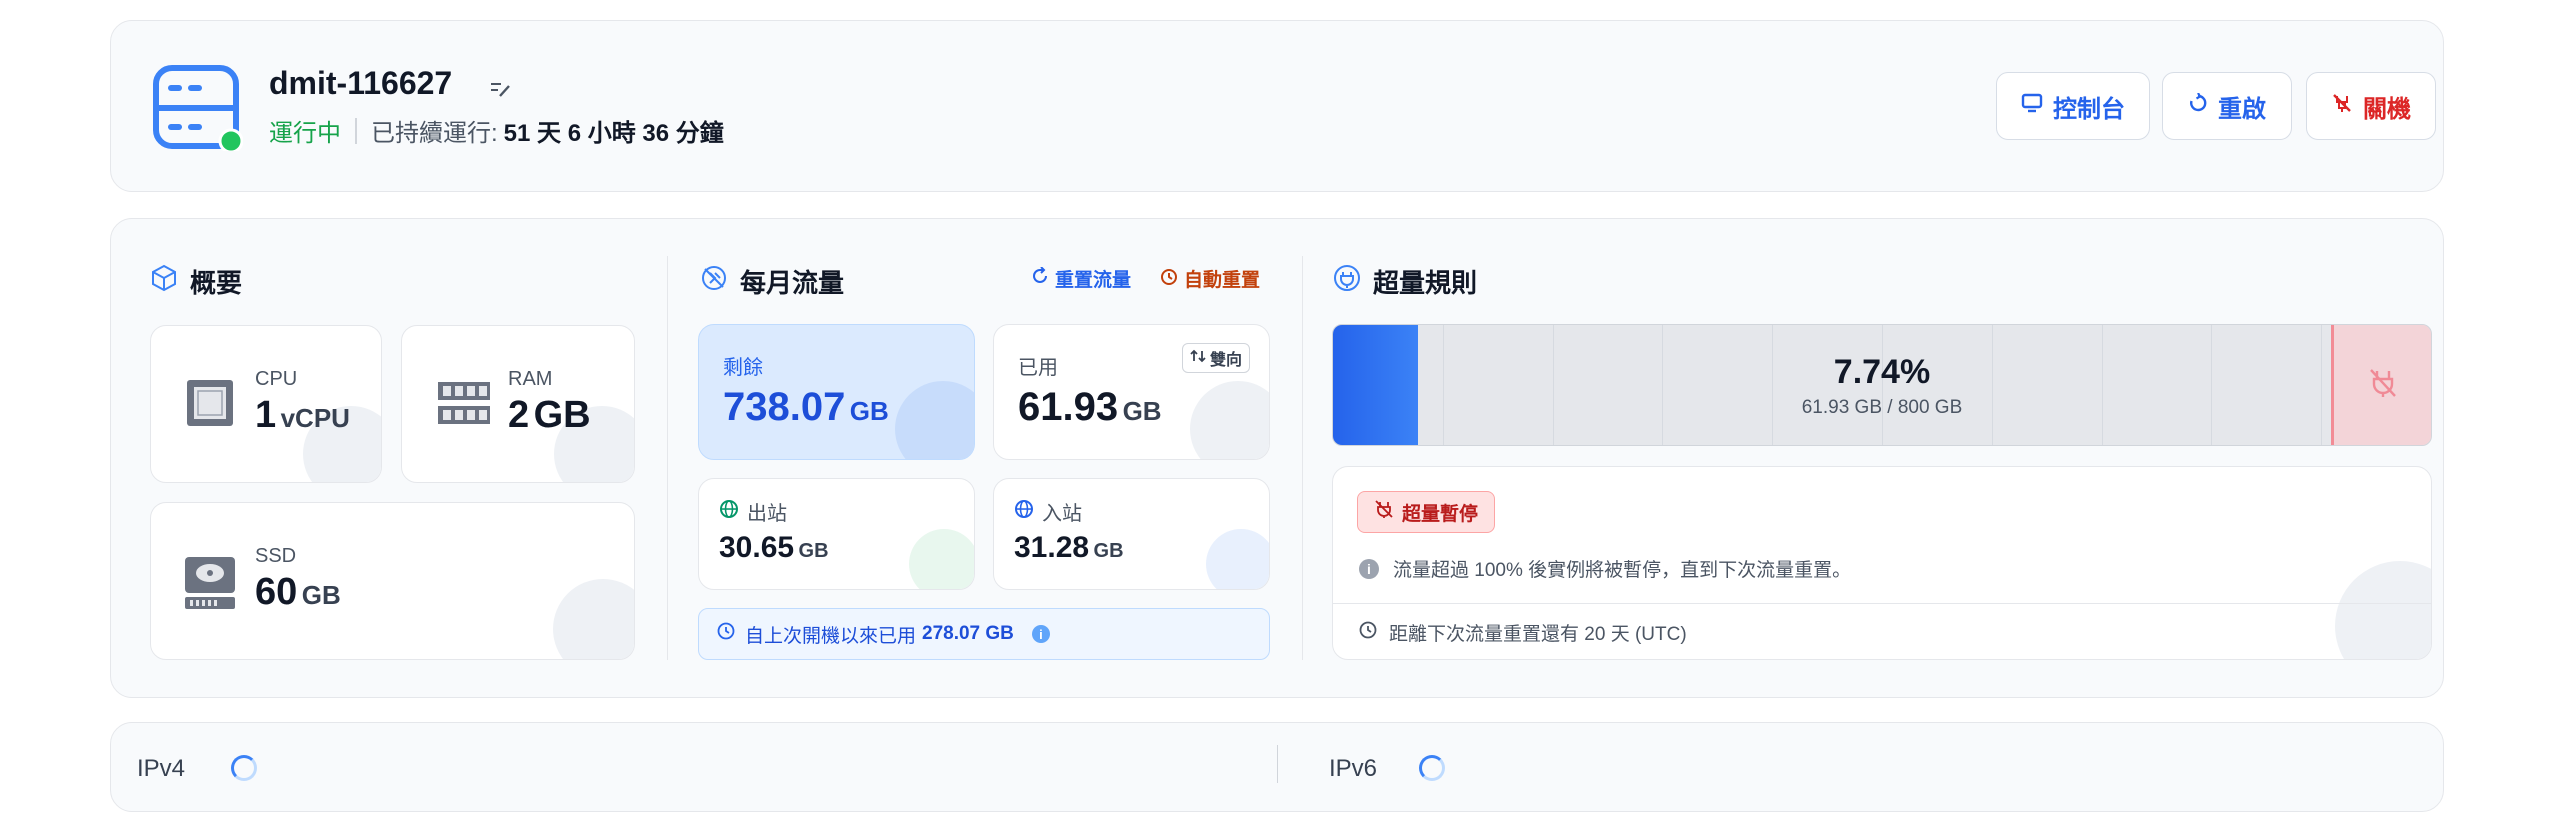  Describe the element at coordinates (1882, 603) in the screenshot. I see `panel-divider` at that location.